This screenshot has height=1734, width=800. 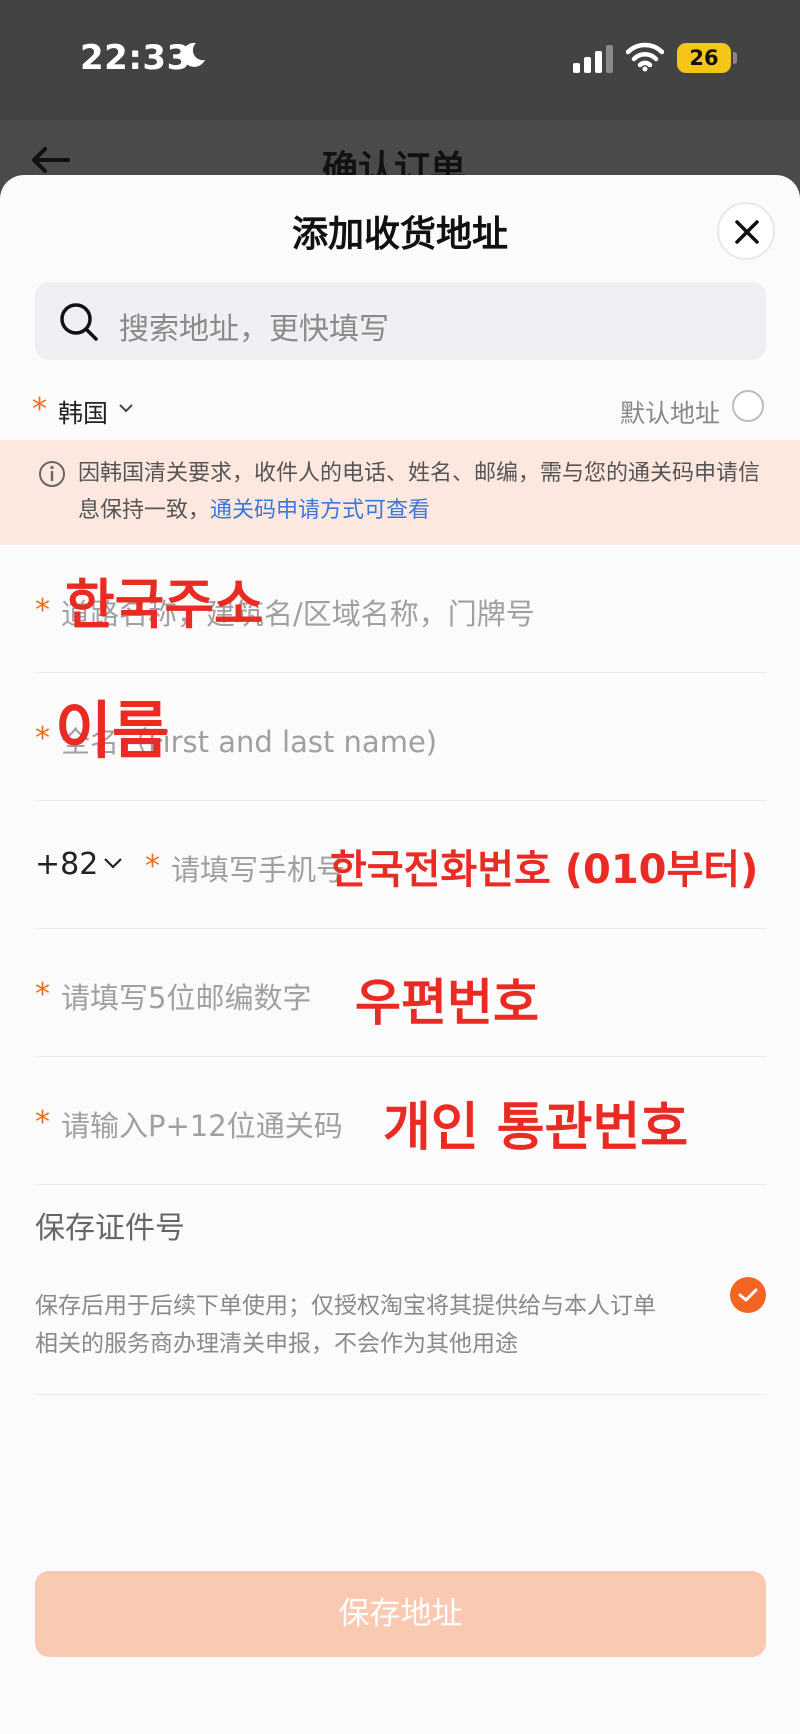 I want to click on status-time: 22:33, so click(x=135, y=58).